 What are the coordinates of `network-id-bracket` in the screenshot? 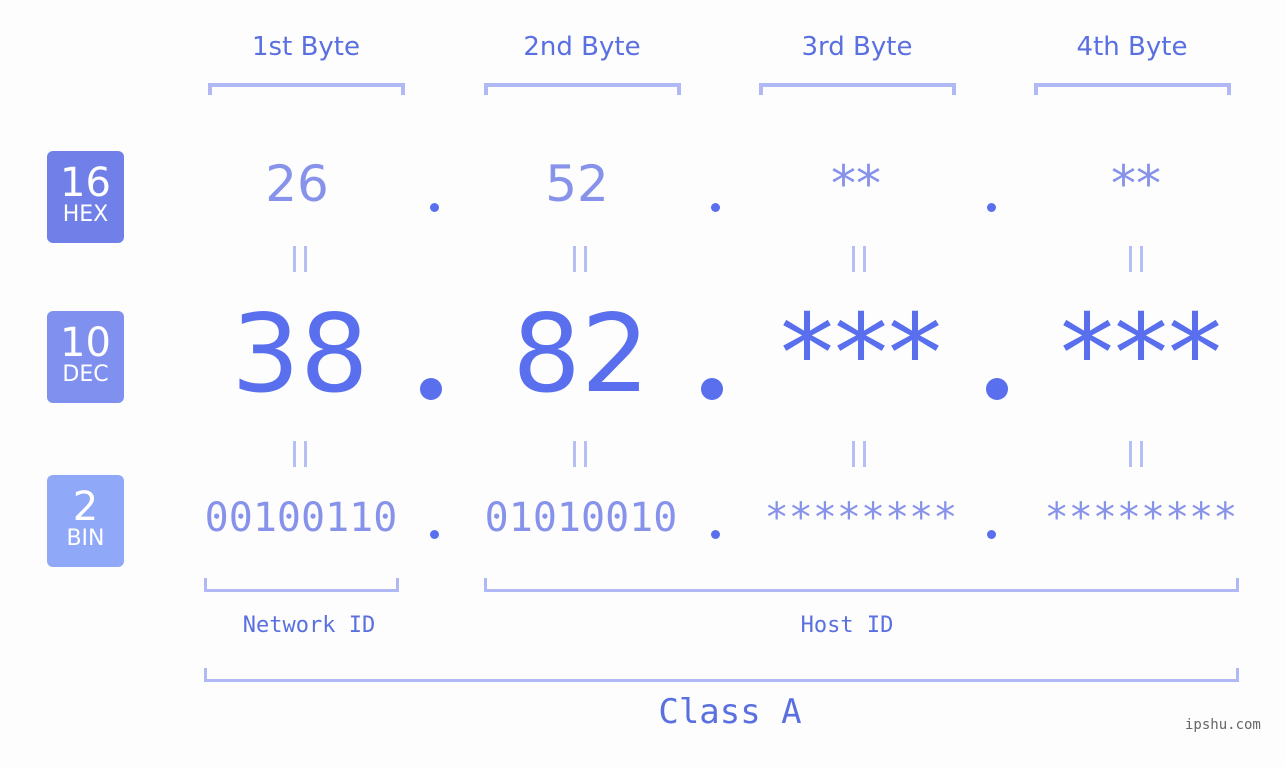 It's located at (301, 585).